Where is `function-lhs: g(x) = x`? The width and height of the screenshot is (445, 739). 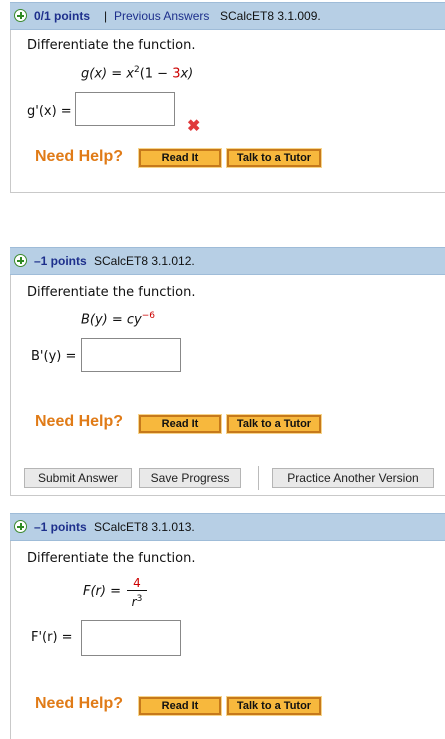 function-lhs: g(x) = x is located at coordinates (107, 74).